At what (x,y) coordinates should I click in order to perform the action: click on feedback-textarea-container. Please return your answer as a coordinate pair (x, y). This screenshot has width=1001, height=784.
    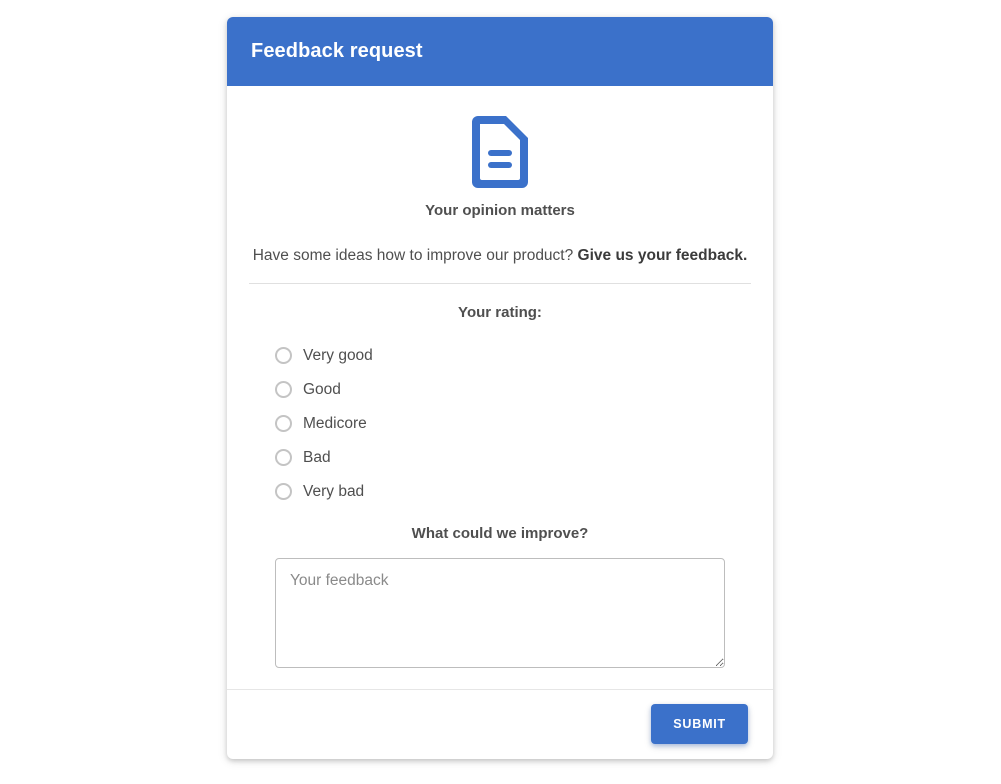
    Looking at the image, I should click on (500, 615).